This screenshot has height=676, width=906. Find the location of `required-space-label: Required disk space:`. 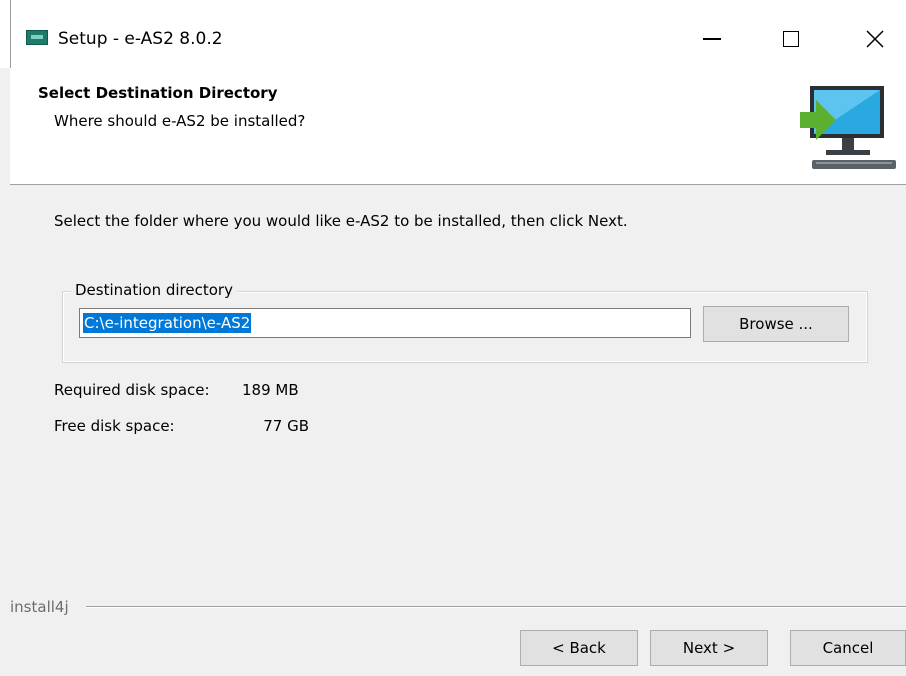

required-space-label: Required disk space: is located at coordinates (132, 390).